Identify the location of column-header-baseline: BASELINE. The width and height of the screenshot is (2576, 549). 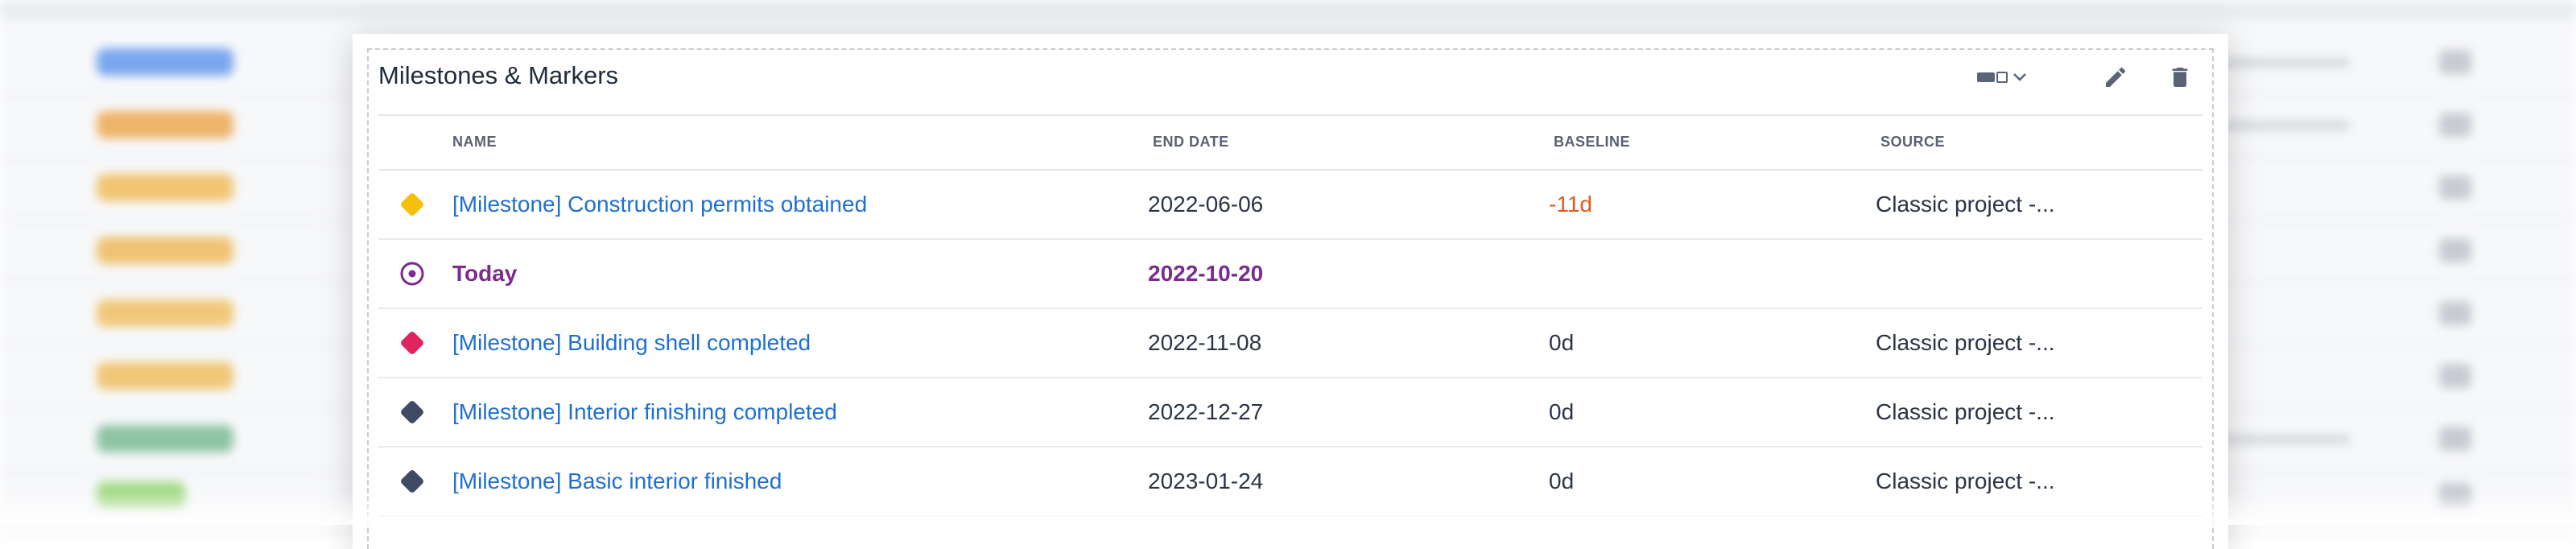
(1592, 142).